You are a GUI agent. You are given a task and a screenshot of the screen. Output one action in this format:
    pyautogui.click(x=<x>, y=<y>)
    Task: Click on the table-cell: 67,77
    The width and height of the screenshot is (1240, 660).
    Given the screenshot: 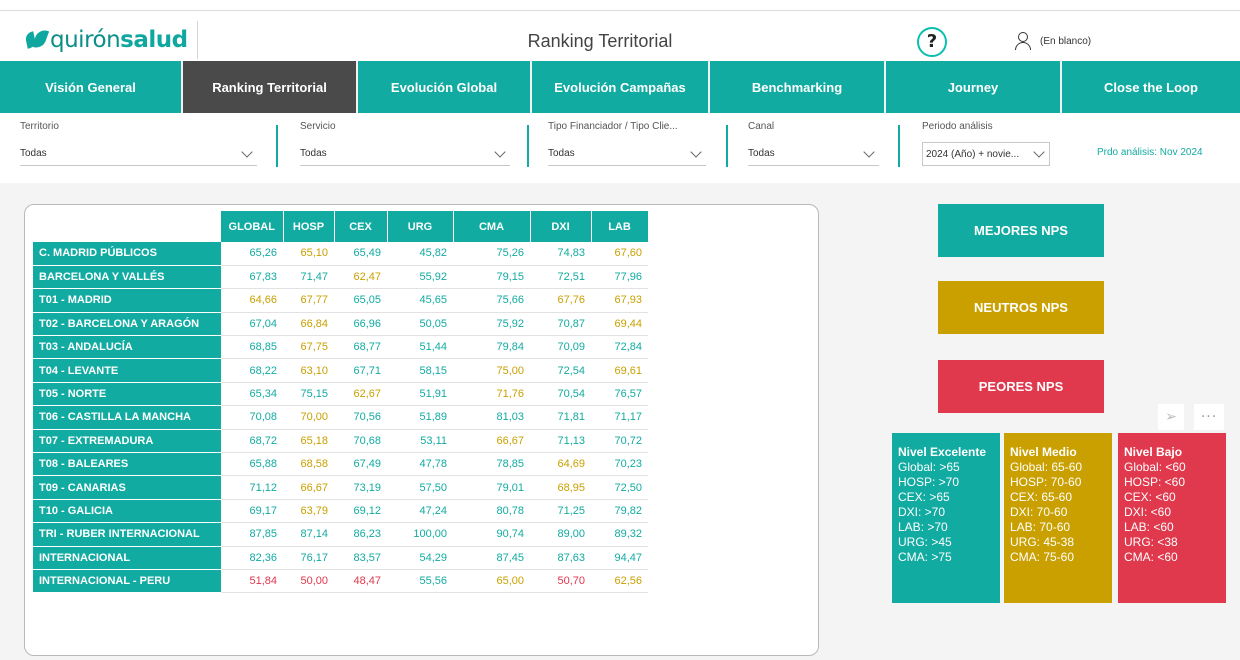 What is the action you would take?
    pyautogui.click(x=308, y=300)
    